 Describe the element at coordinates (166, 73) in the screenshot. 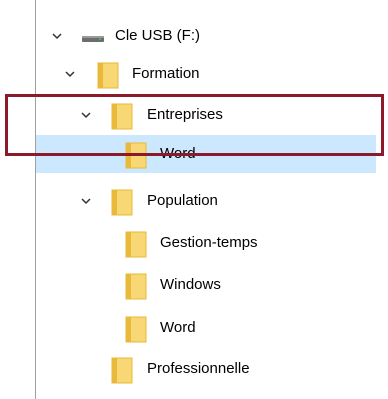

I see `tree-item-label: Formation` at that location.